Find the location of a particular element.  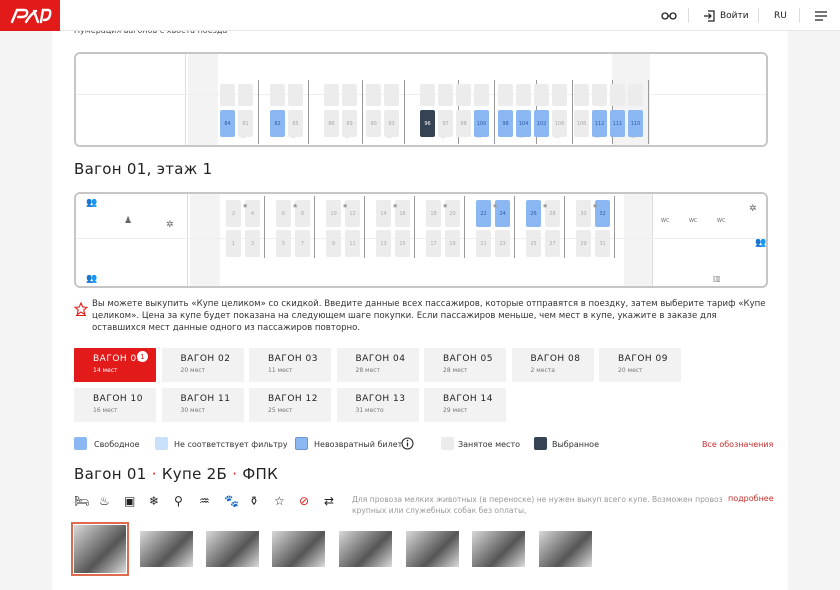

seat-6: 6 is located at coordinates (283, 213).